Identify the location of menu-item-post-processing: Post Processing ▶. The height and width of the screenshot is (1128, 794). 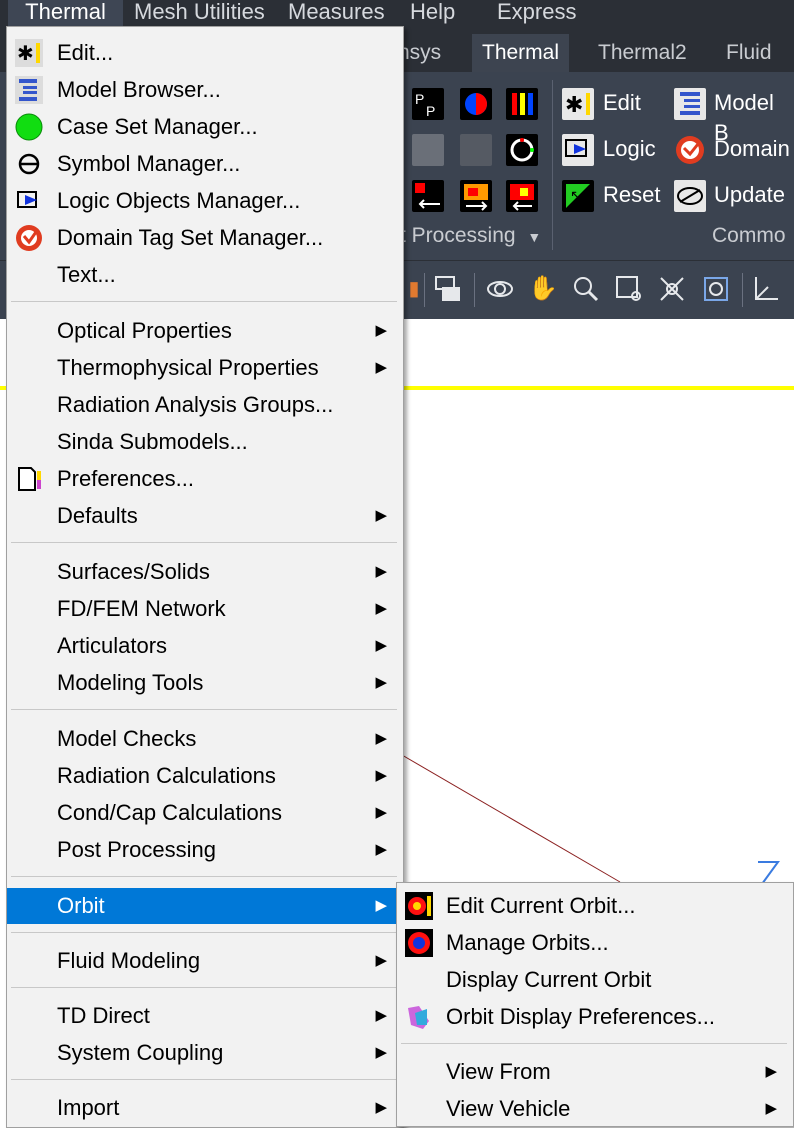
(204, 850).